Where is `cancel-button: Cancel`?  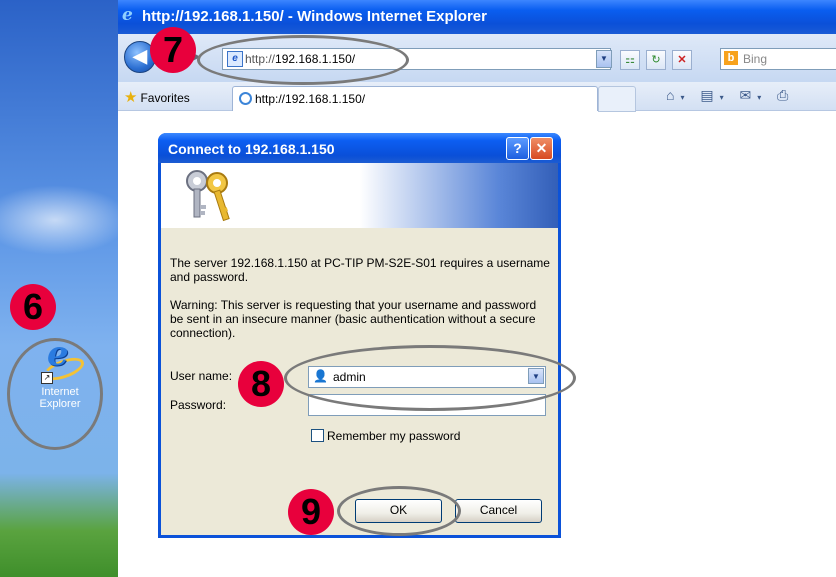 cancel-button: Cancel is located at coordinates (498, 511).